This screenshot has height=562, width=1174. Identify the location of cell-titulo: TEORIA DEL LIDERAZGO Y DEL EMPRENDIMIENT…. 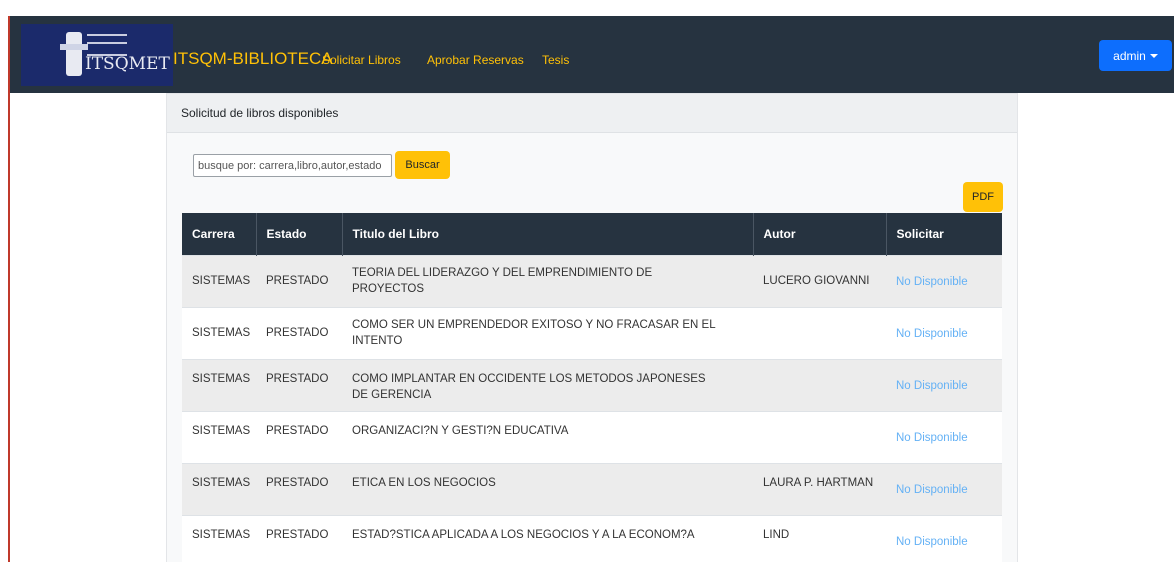
(547, 280).